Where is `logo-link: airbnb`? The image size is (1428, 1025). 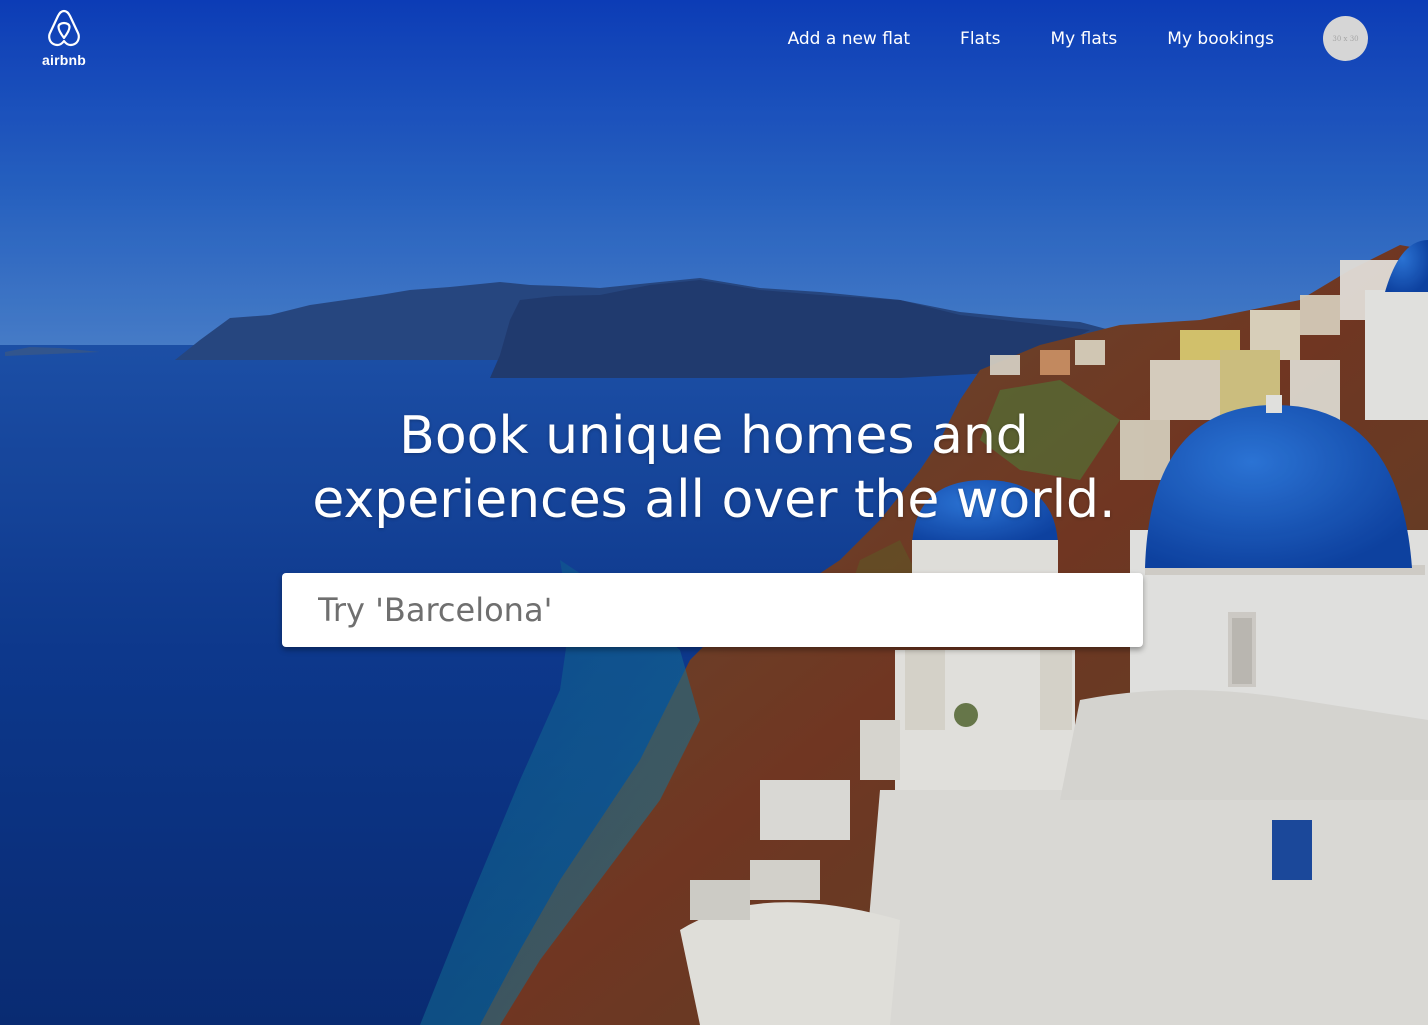 logo-link: airbnb is located at coordinates (64, 39).